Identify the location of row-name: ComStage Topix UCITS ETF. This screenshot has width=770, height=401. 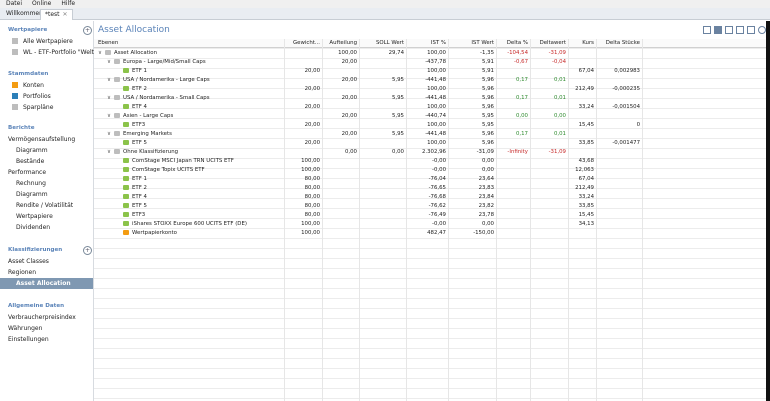
(168, 170).